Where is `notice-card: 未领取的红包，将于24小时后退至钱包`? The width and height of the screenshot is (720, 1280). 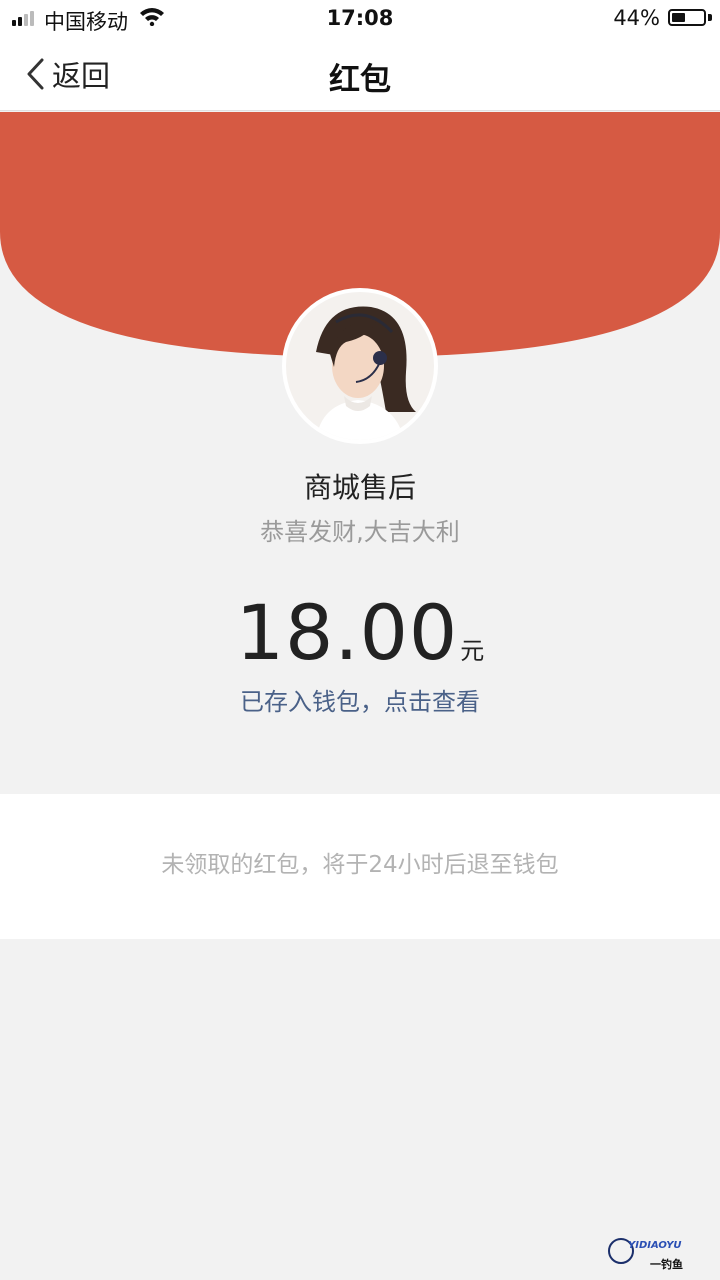 notice-card: 未领取的红包，将于24小时后退至钱包 is located at coordinates (360, 866).